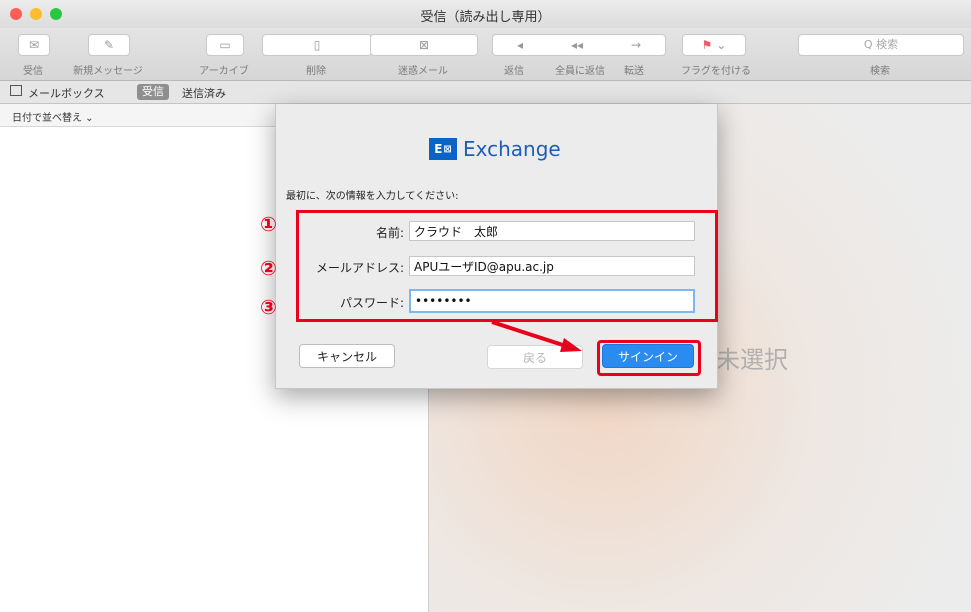 Image resolution: width=971 pixels, height=612 pixels. What do you see at coordinates (636, 45) in the screenshot?
I see `forward-icon: →` at bounding box center [636, 45].